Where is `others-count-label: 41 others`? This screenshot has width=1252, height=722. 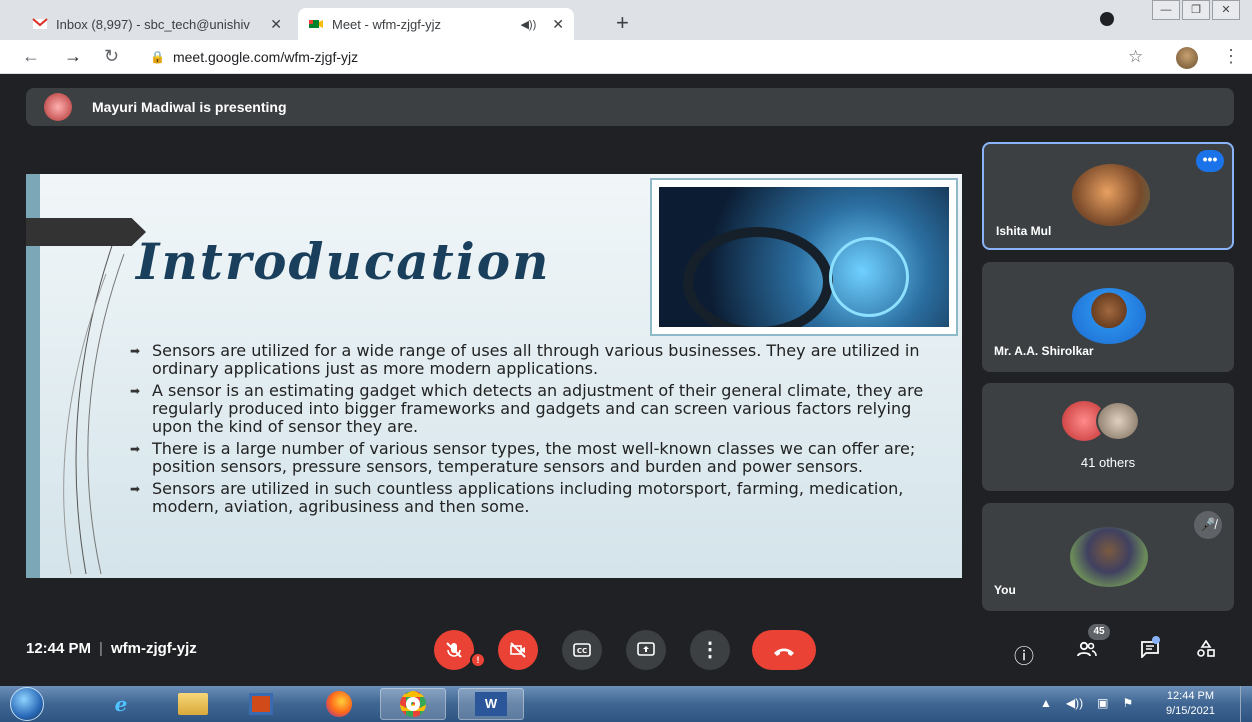
others-count-label: 41 others is located at coordinates (1108, 462).